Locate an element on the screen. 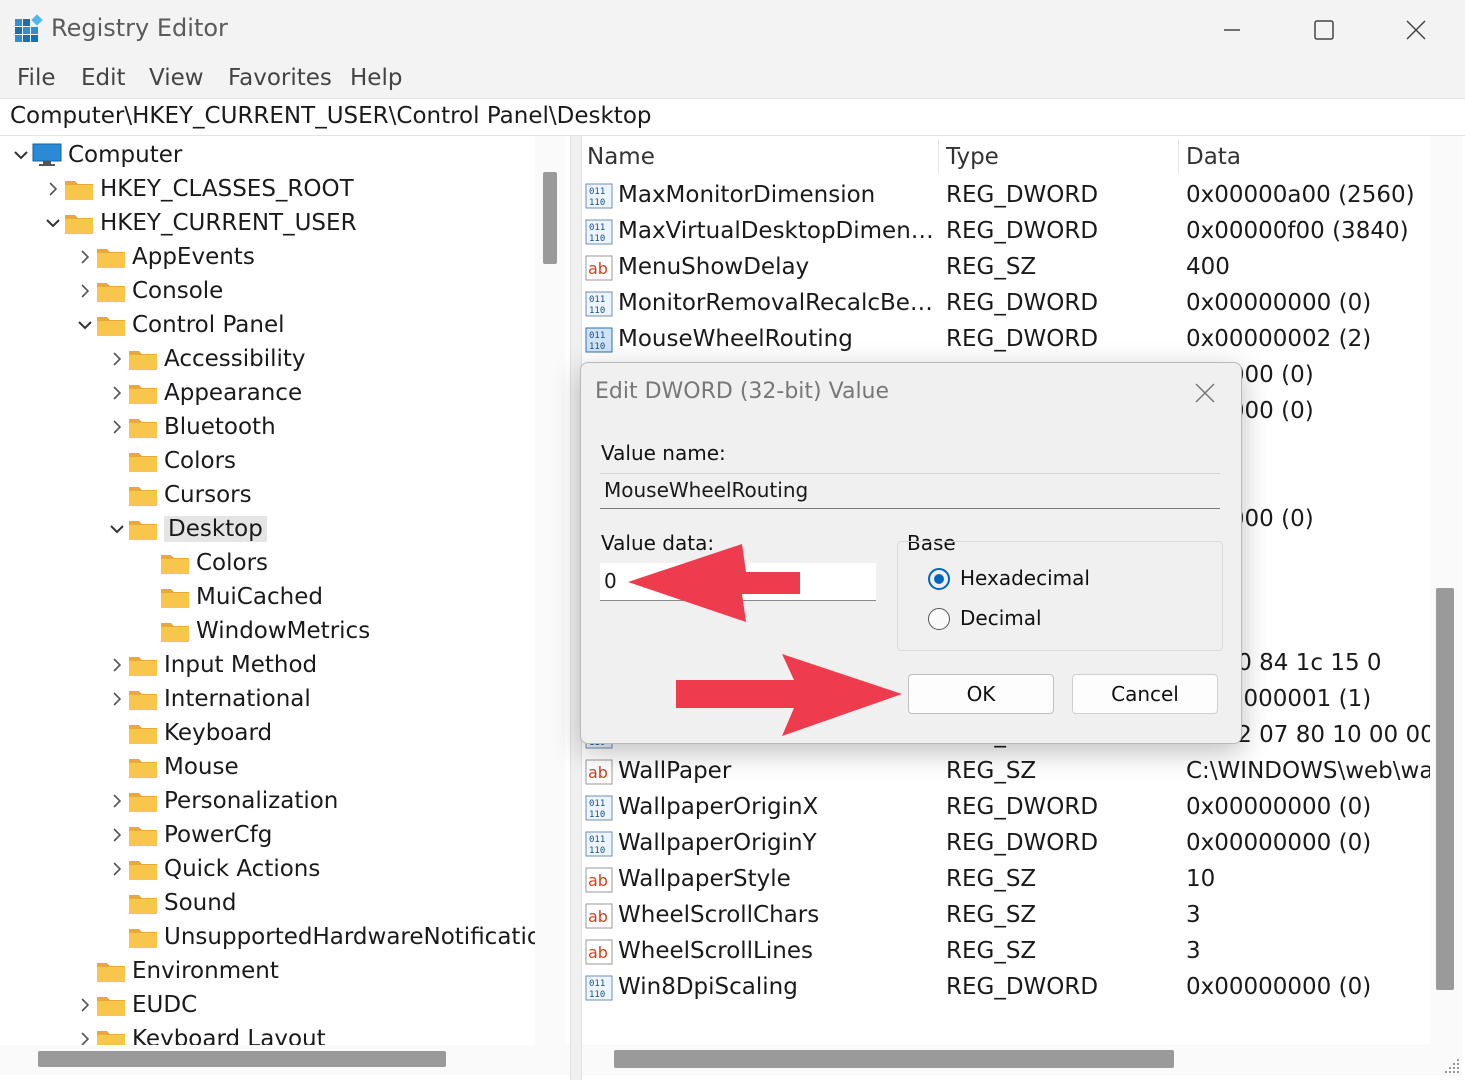 The image size is (1465, 1080). tree-node: Accessibility is located at coordinates (206, 359).